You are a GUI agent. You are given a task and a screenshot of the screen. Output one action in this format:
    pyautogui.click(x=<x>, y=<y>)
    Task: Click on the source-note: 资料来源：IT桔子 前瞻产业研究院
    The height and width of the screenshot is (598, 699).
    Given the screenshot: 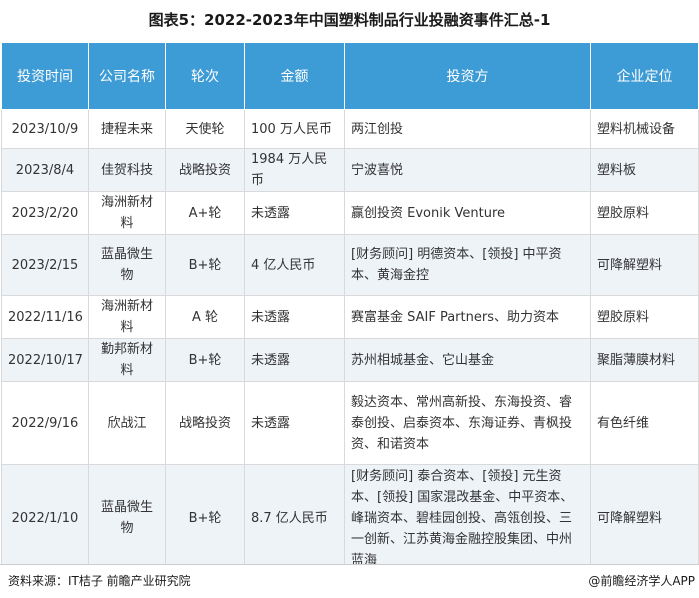 What is the action you would take?
    pyautogui.click(x=99, y=581)
    